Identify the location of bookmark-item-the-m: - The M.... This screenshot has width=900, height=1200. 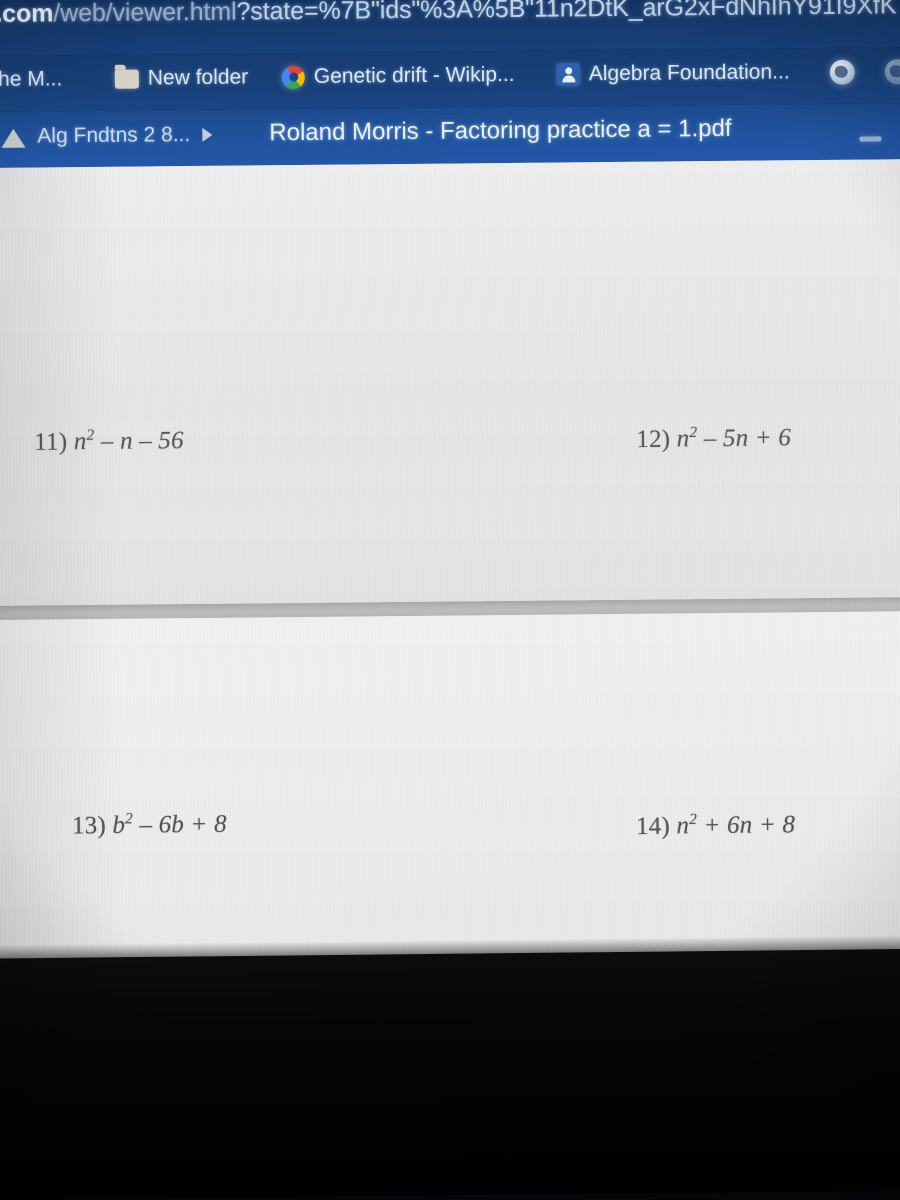
(31, 79).